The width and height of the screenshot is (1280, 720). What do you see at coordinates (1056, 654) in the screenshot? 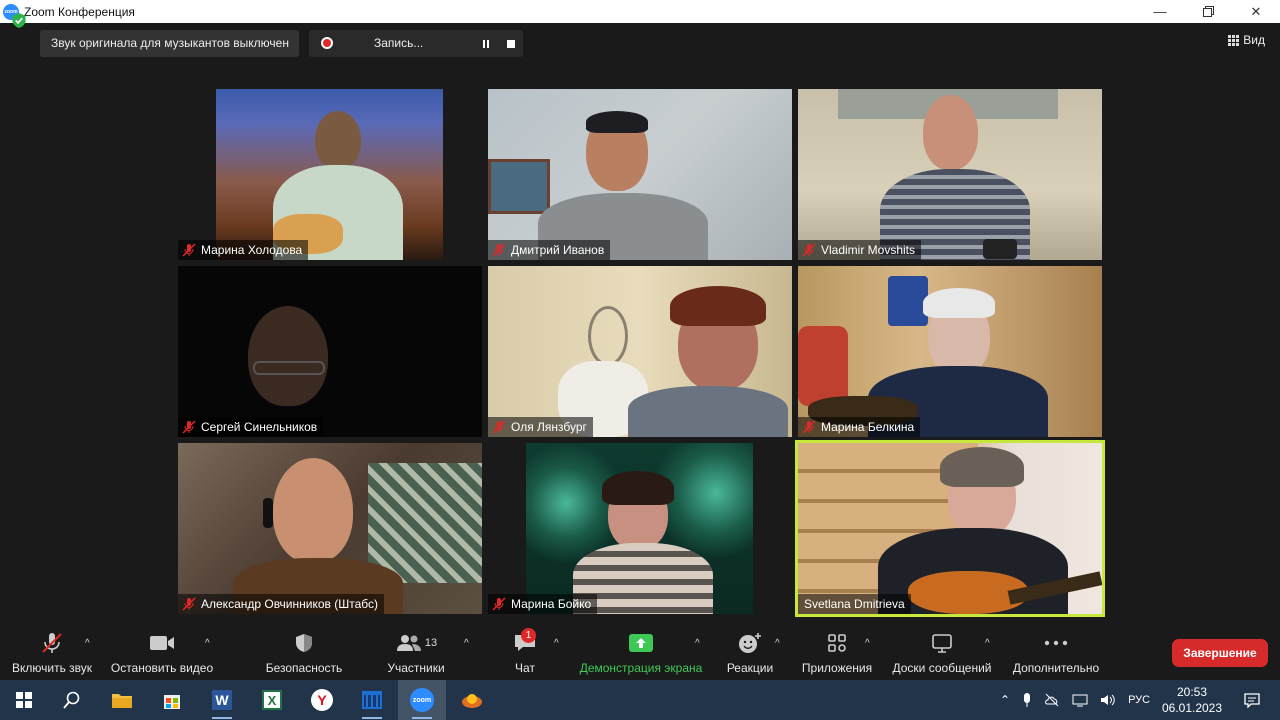
I see `more-button: Дополнительно` at bounding box center [1056, 654].